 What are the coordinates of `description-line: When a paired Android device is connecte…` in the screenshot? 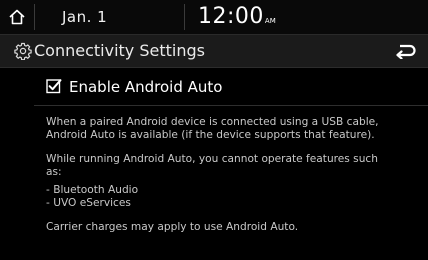 It's located at (212, 122).